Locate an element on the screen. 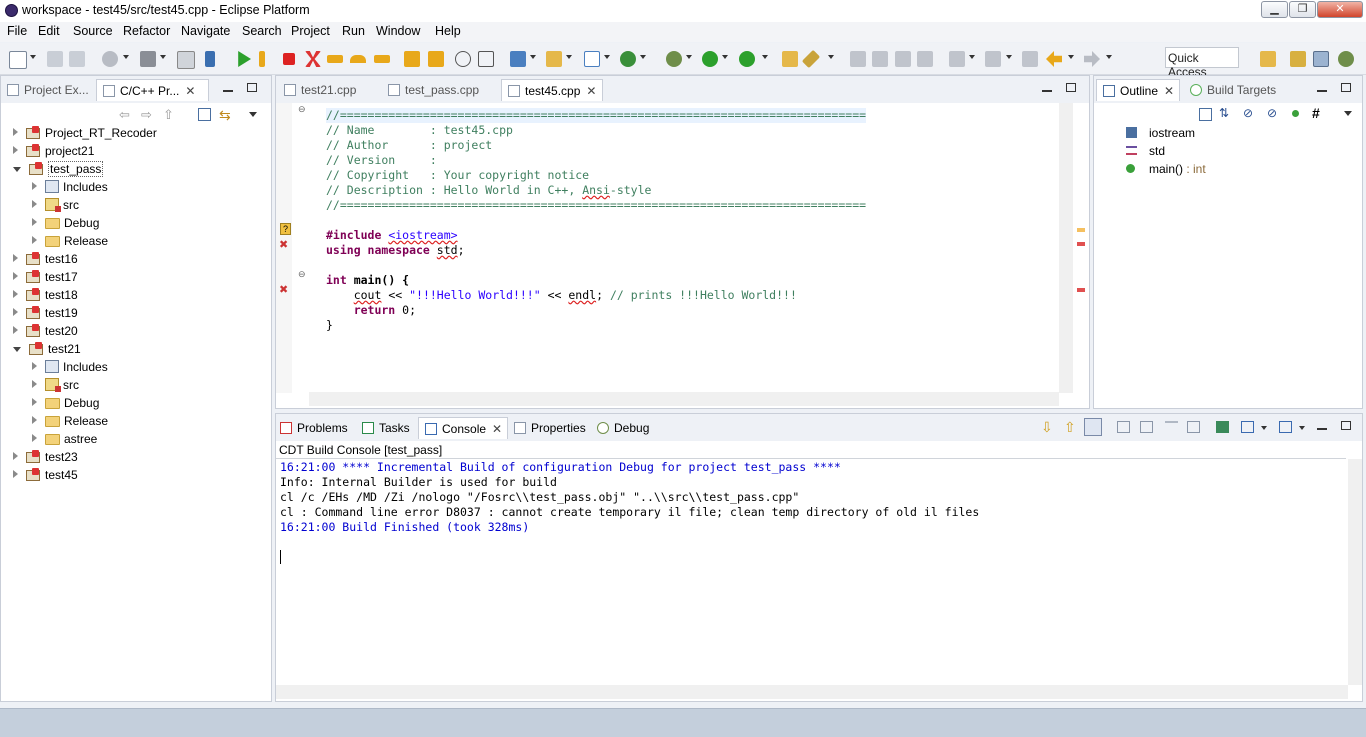 The width and height of the screenshot is (1366, 737). menu-navigate: Navigate is located at coordinates (205, 31).